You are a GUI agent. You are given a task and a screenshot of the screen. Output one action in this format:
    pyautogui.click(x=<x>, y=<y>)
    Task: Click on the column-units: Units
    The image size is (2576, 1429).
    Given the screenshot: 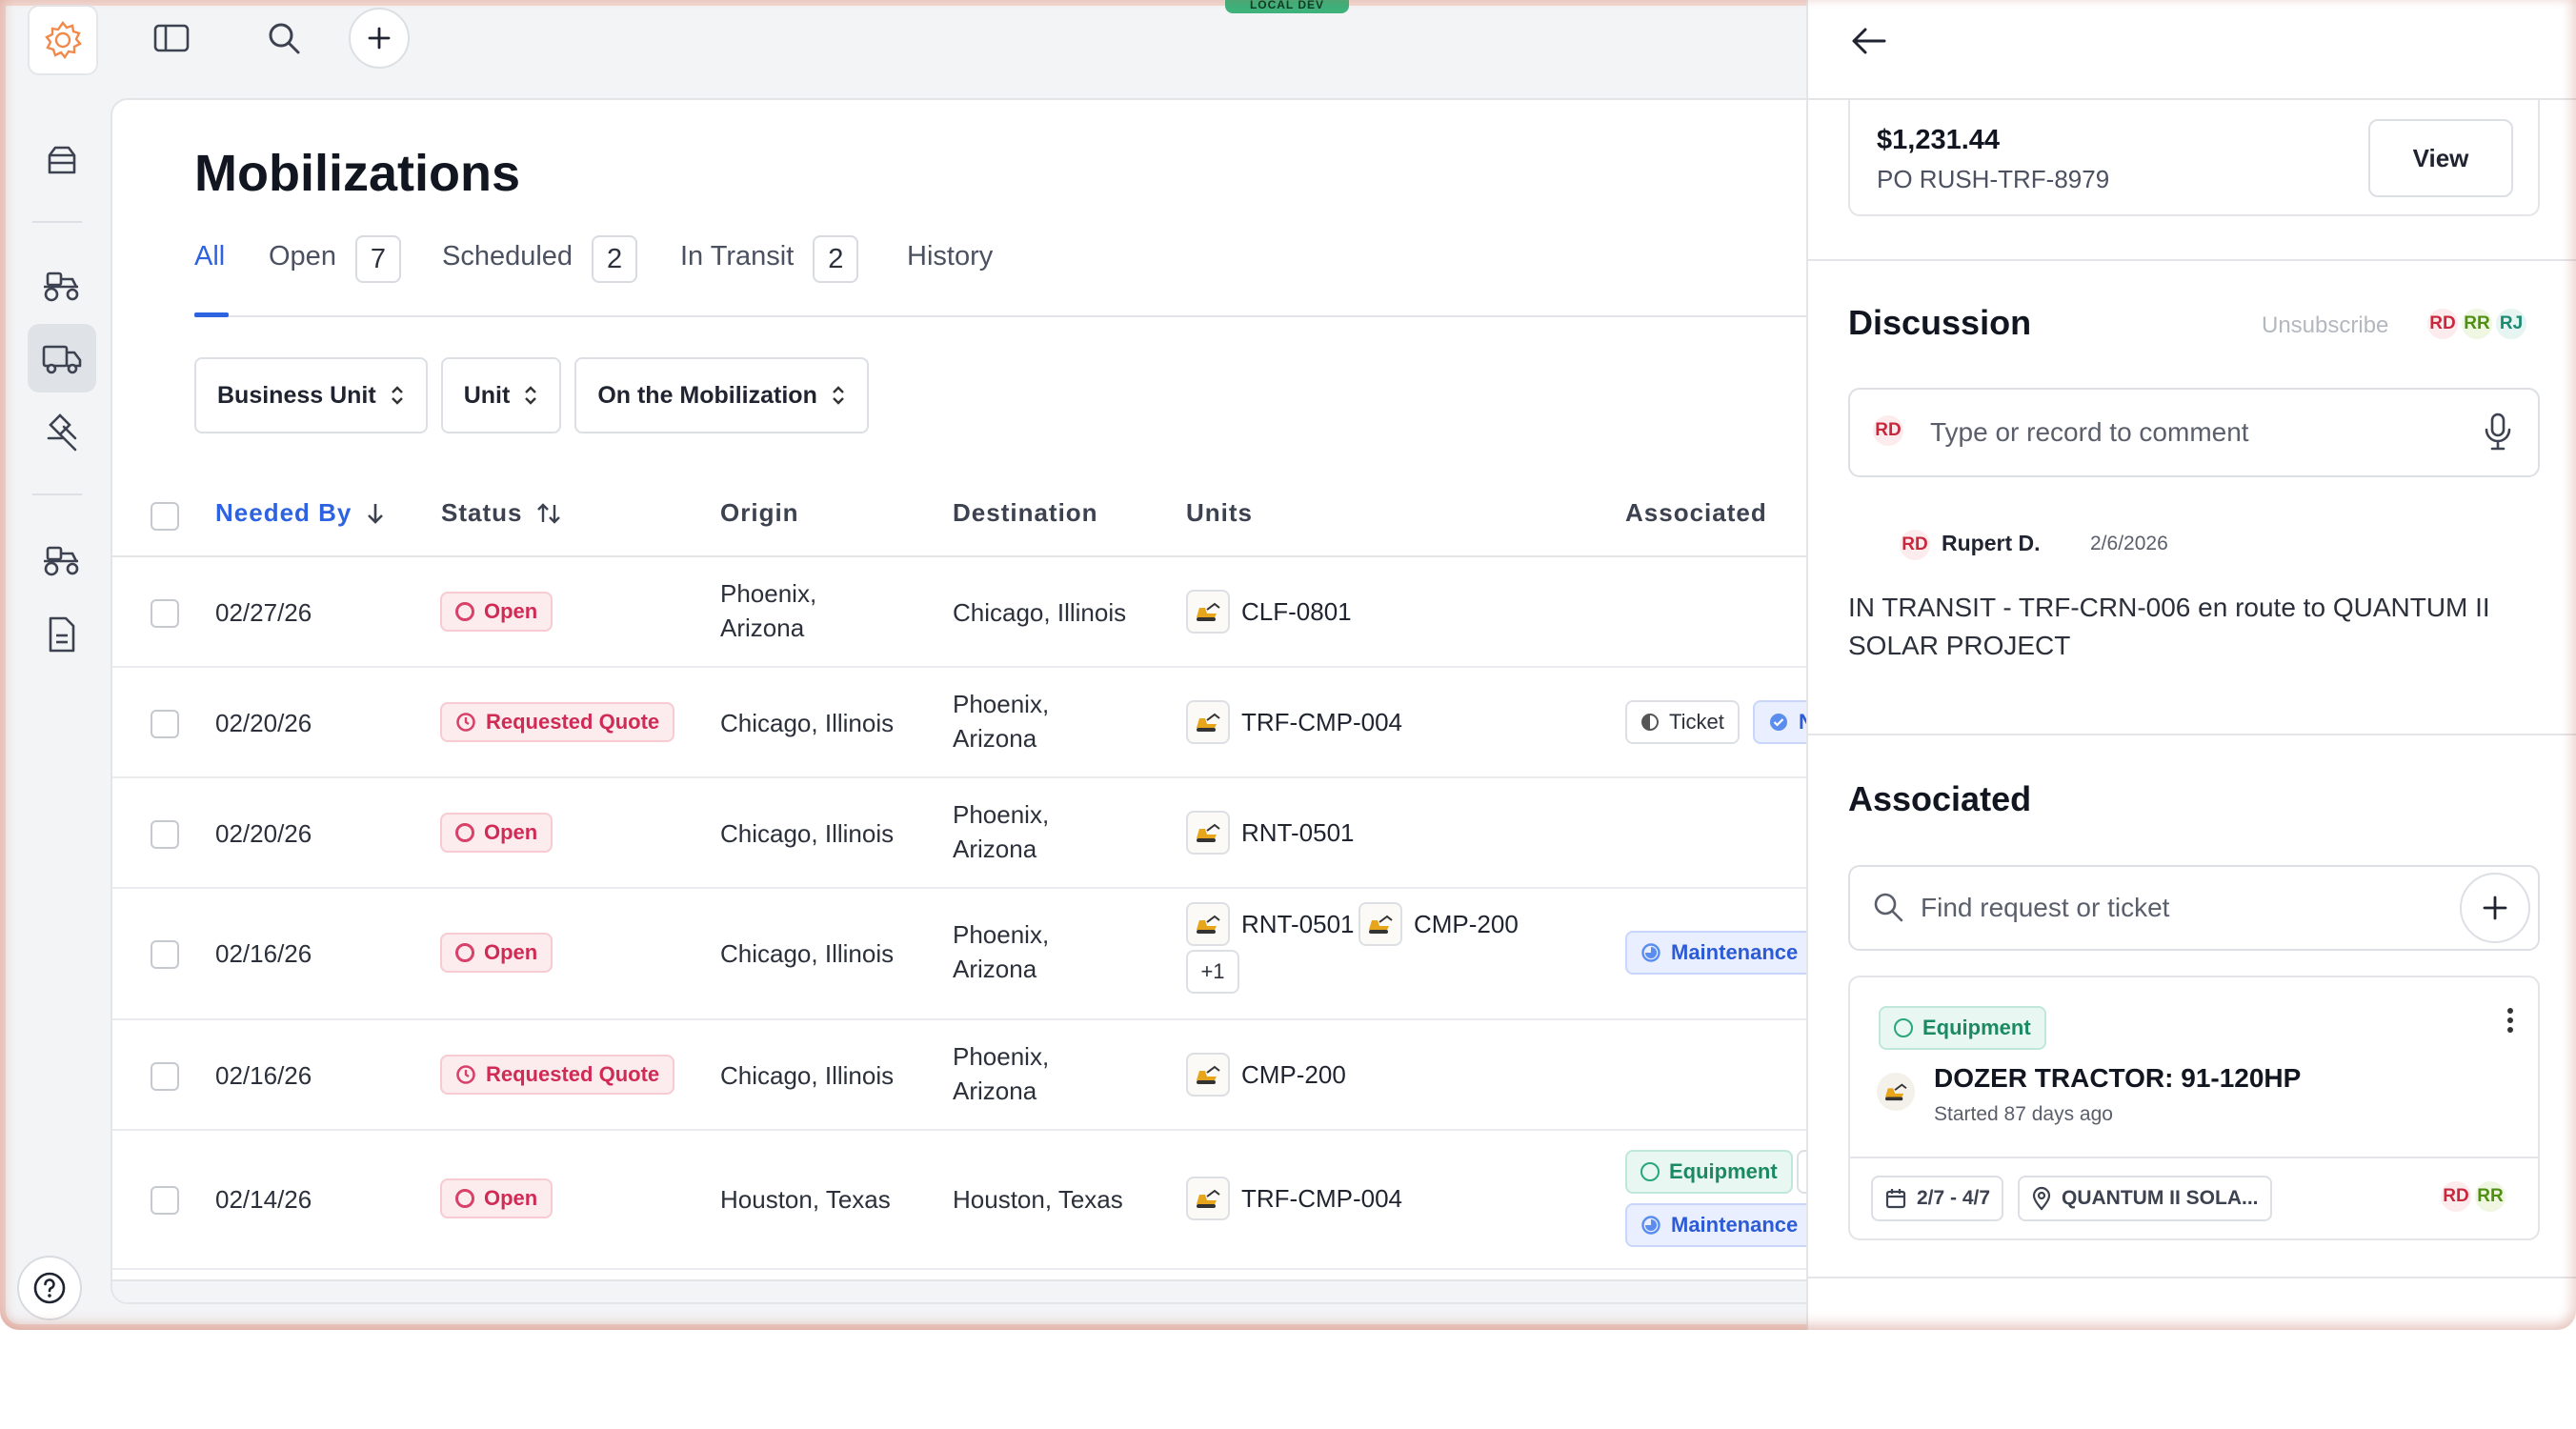 What is the action you would take?
    pyautogui.click(x=1220, y=513)
    